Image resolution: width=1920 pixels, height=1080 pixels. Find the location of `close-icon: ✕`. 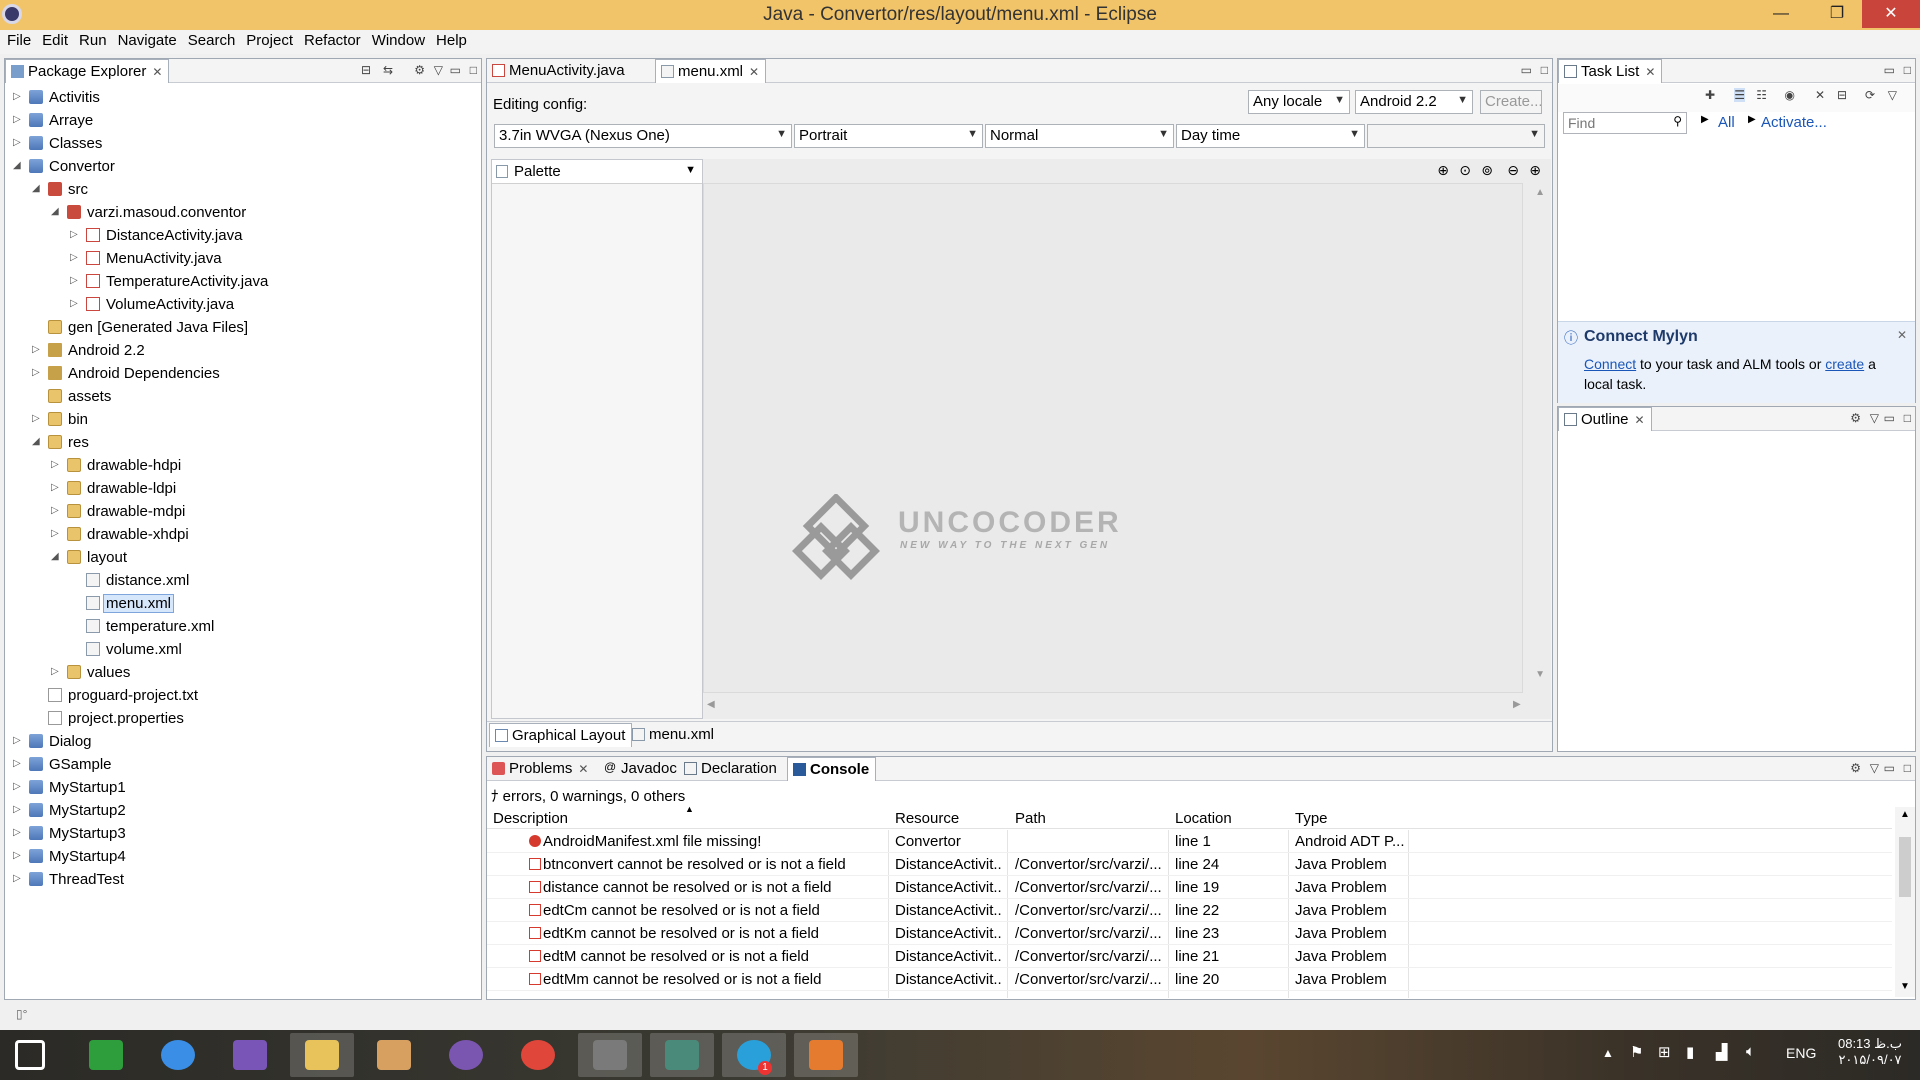

close-icon: ✕ is located at coordinates (1902, 335).